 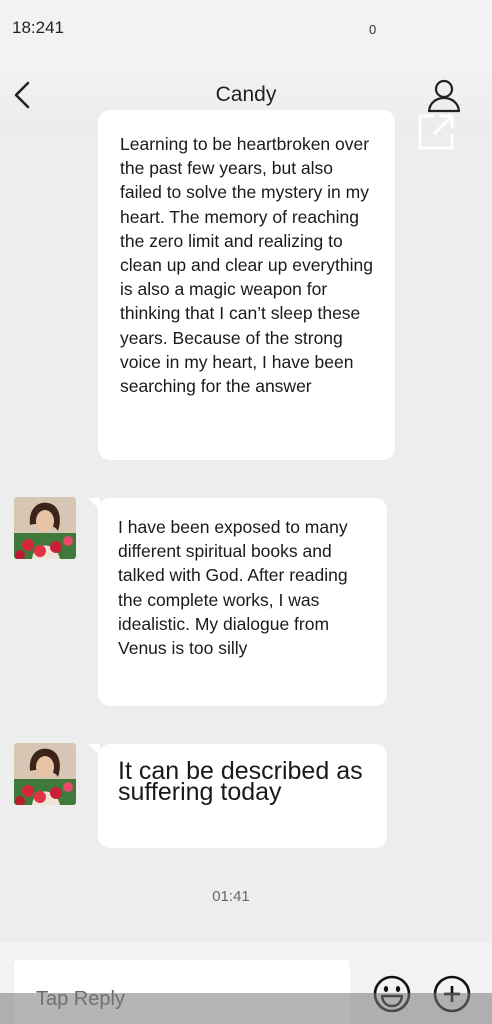 What do you see at coordinates (246, 94) in the screenshot?
I see `chat-title: Candy` at bounding box center [246, 94].